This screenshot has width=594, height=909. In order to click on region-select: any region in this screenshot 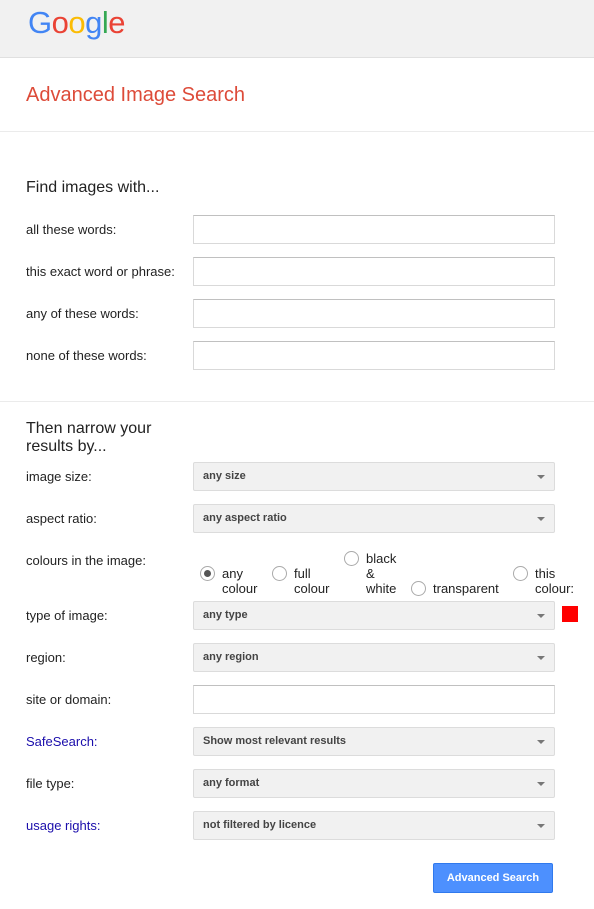, I will do `click(374, 657)`.